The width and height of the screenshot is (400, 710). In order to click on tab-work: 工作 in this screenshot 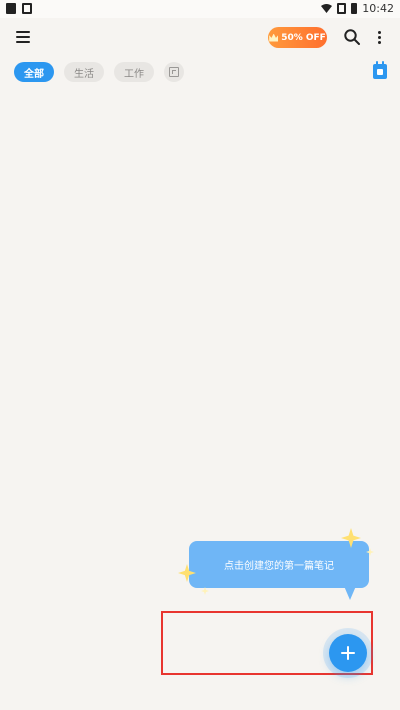, I will do `click(134, 72)`.